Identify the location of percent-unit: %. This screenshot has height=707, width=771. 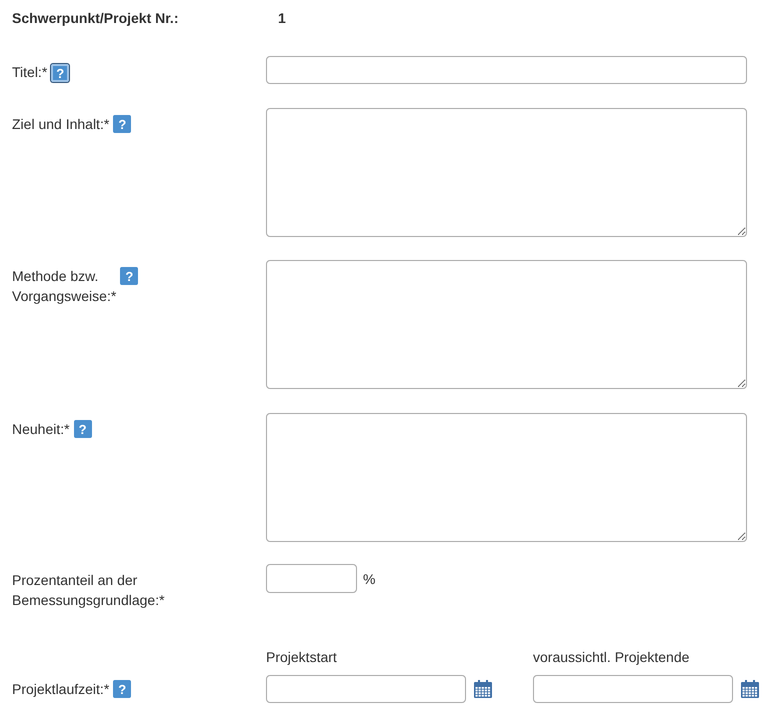
(369, 578).